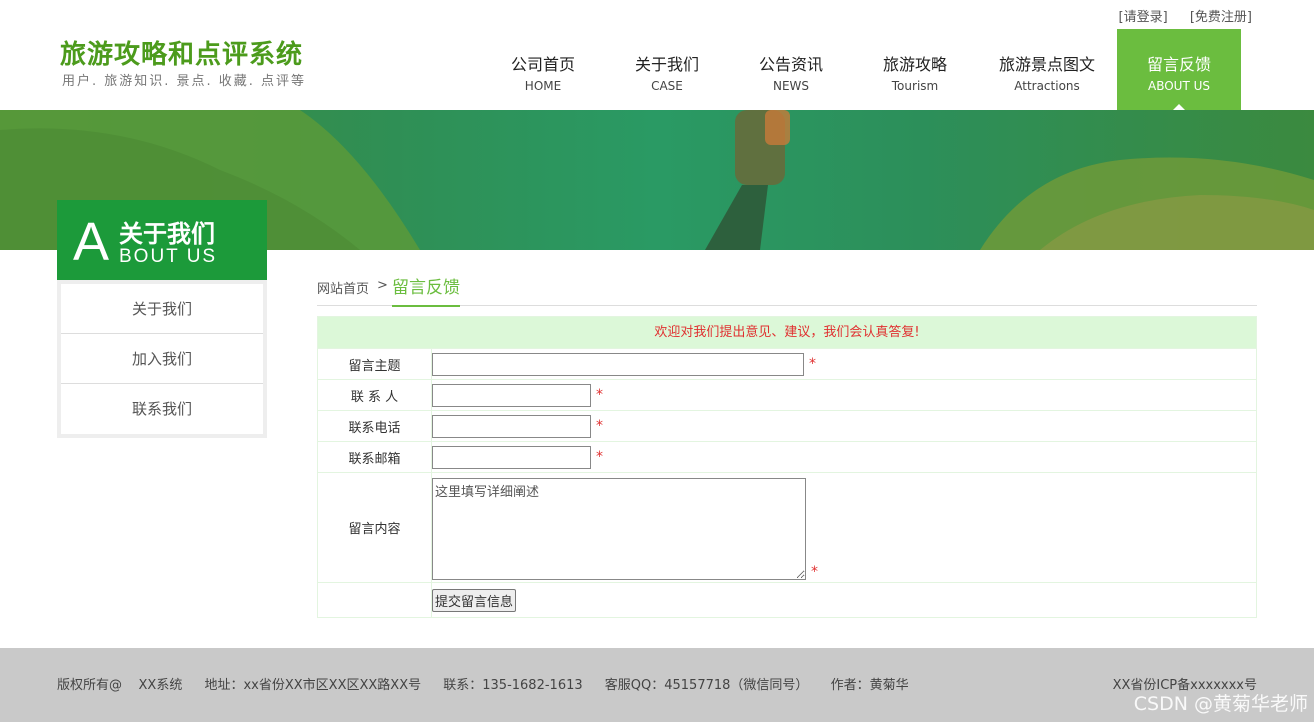  What do you see at coordinates (844, 364) in the screenshot?
I see `subject-field-cell: *` at bounding box center [844, 364].